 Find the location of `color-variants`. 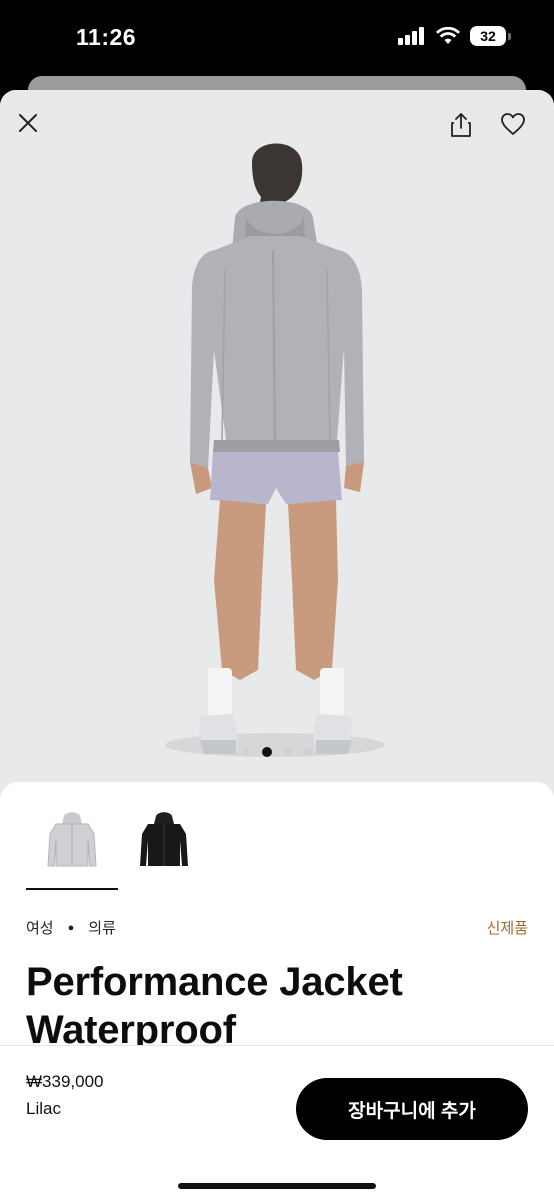

color-variants is located at coordinates (118, 850).